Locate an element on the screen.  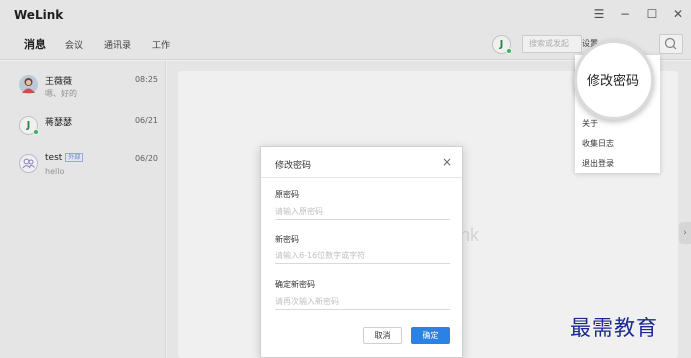
menu-item-collect-logs: 收集日志 is located at coordinates (598, 143).